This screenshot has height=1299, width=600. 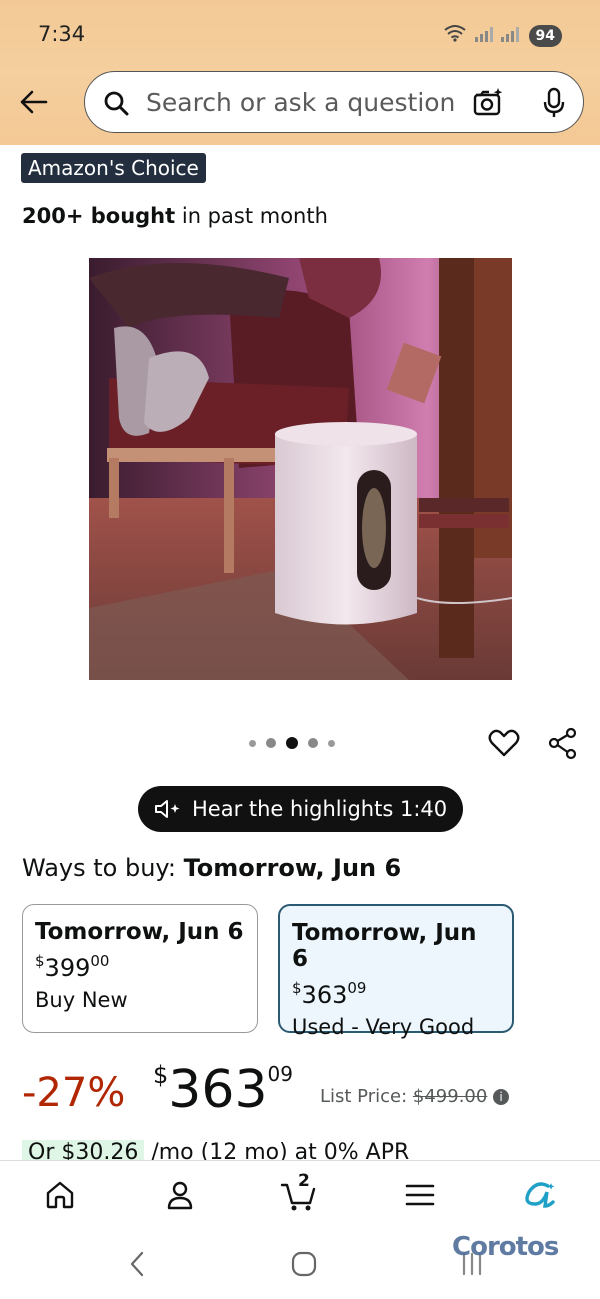 I want to click on hear-highlights-button: Hear the highlights 1:40, so click(x=300, y=809).